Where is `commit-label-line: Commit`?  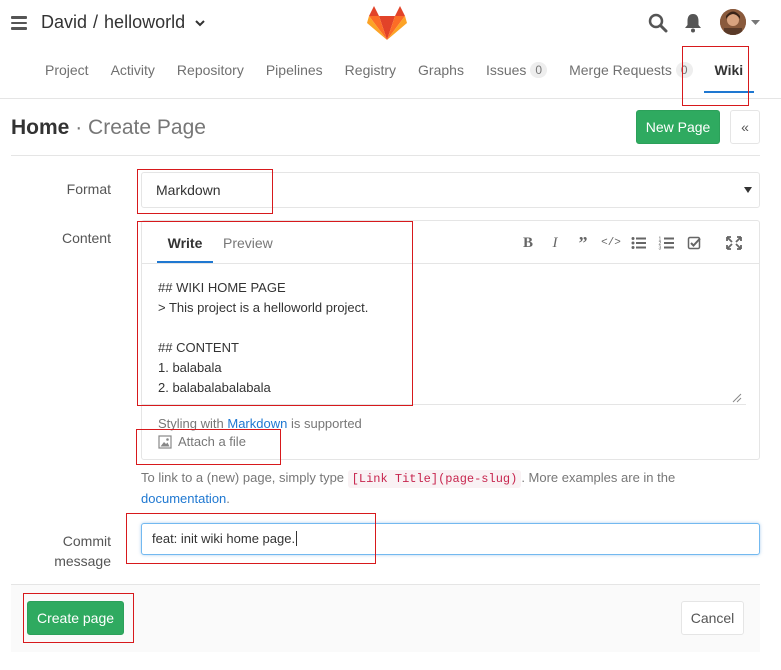
commit-label-line: Commit is located at coordinates (86, 541).